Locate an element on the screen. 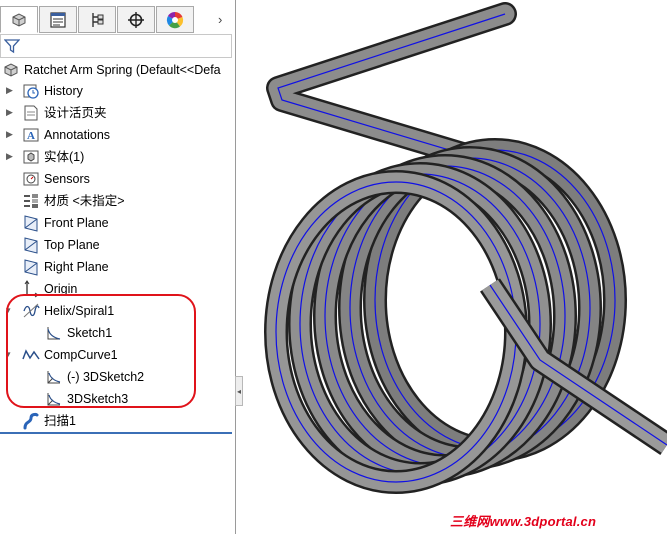  tree-item-label: History is located at coordinates (63, 91).